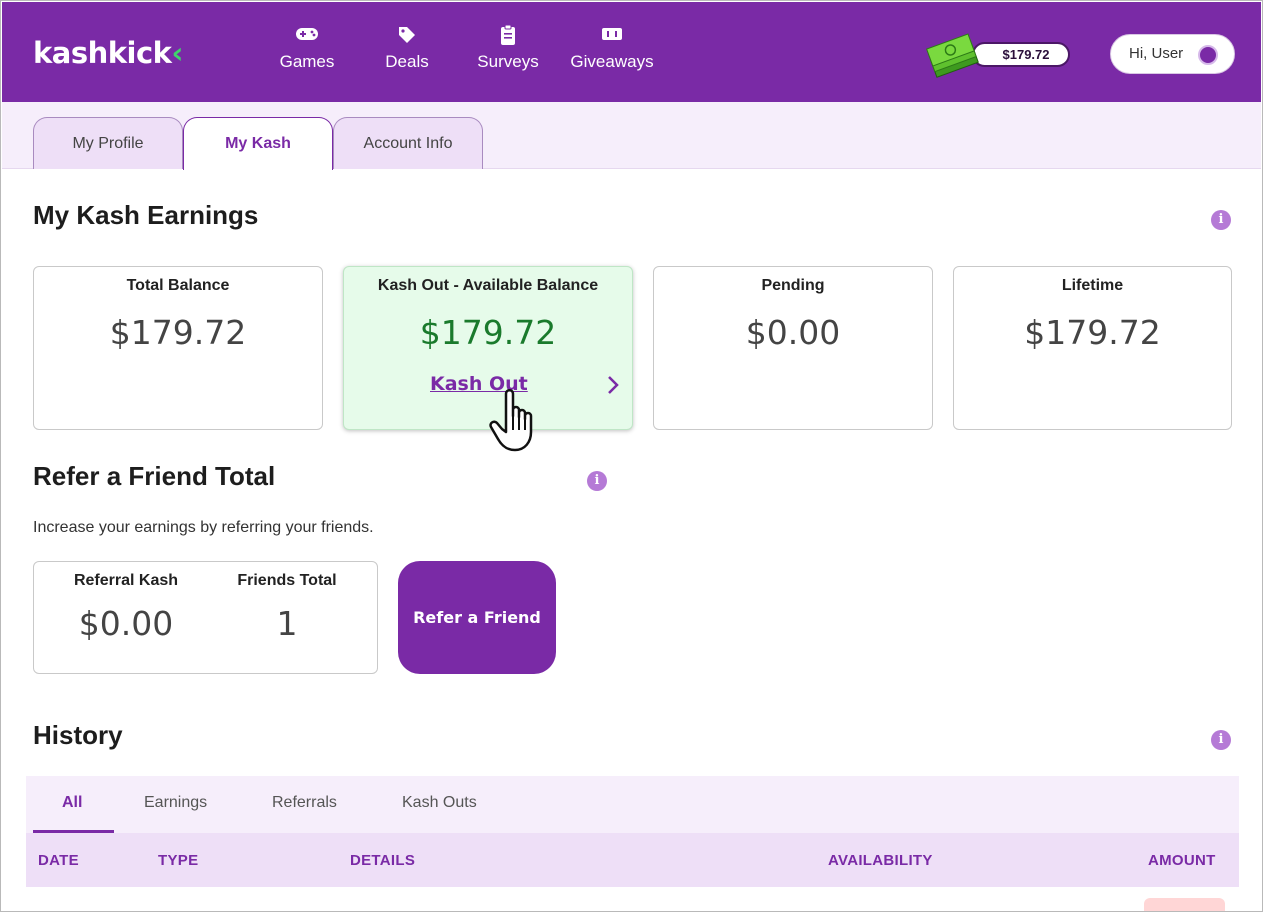 Image resolution: width=1263 pixels, height=912 pixels. Describe the element at coordinates (793, 332) in the screenshot. I see `card-value: $0.00` at that location.